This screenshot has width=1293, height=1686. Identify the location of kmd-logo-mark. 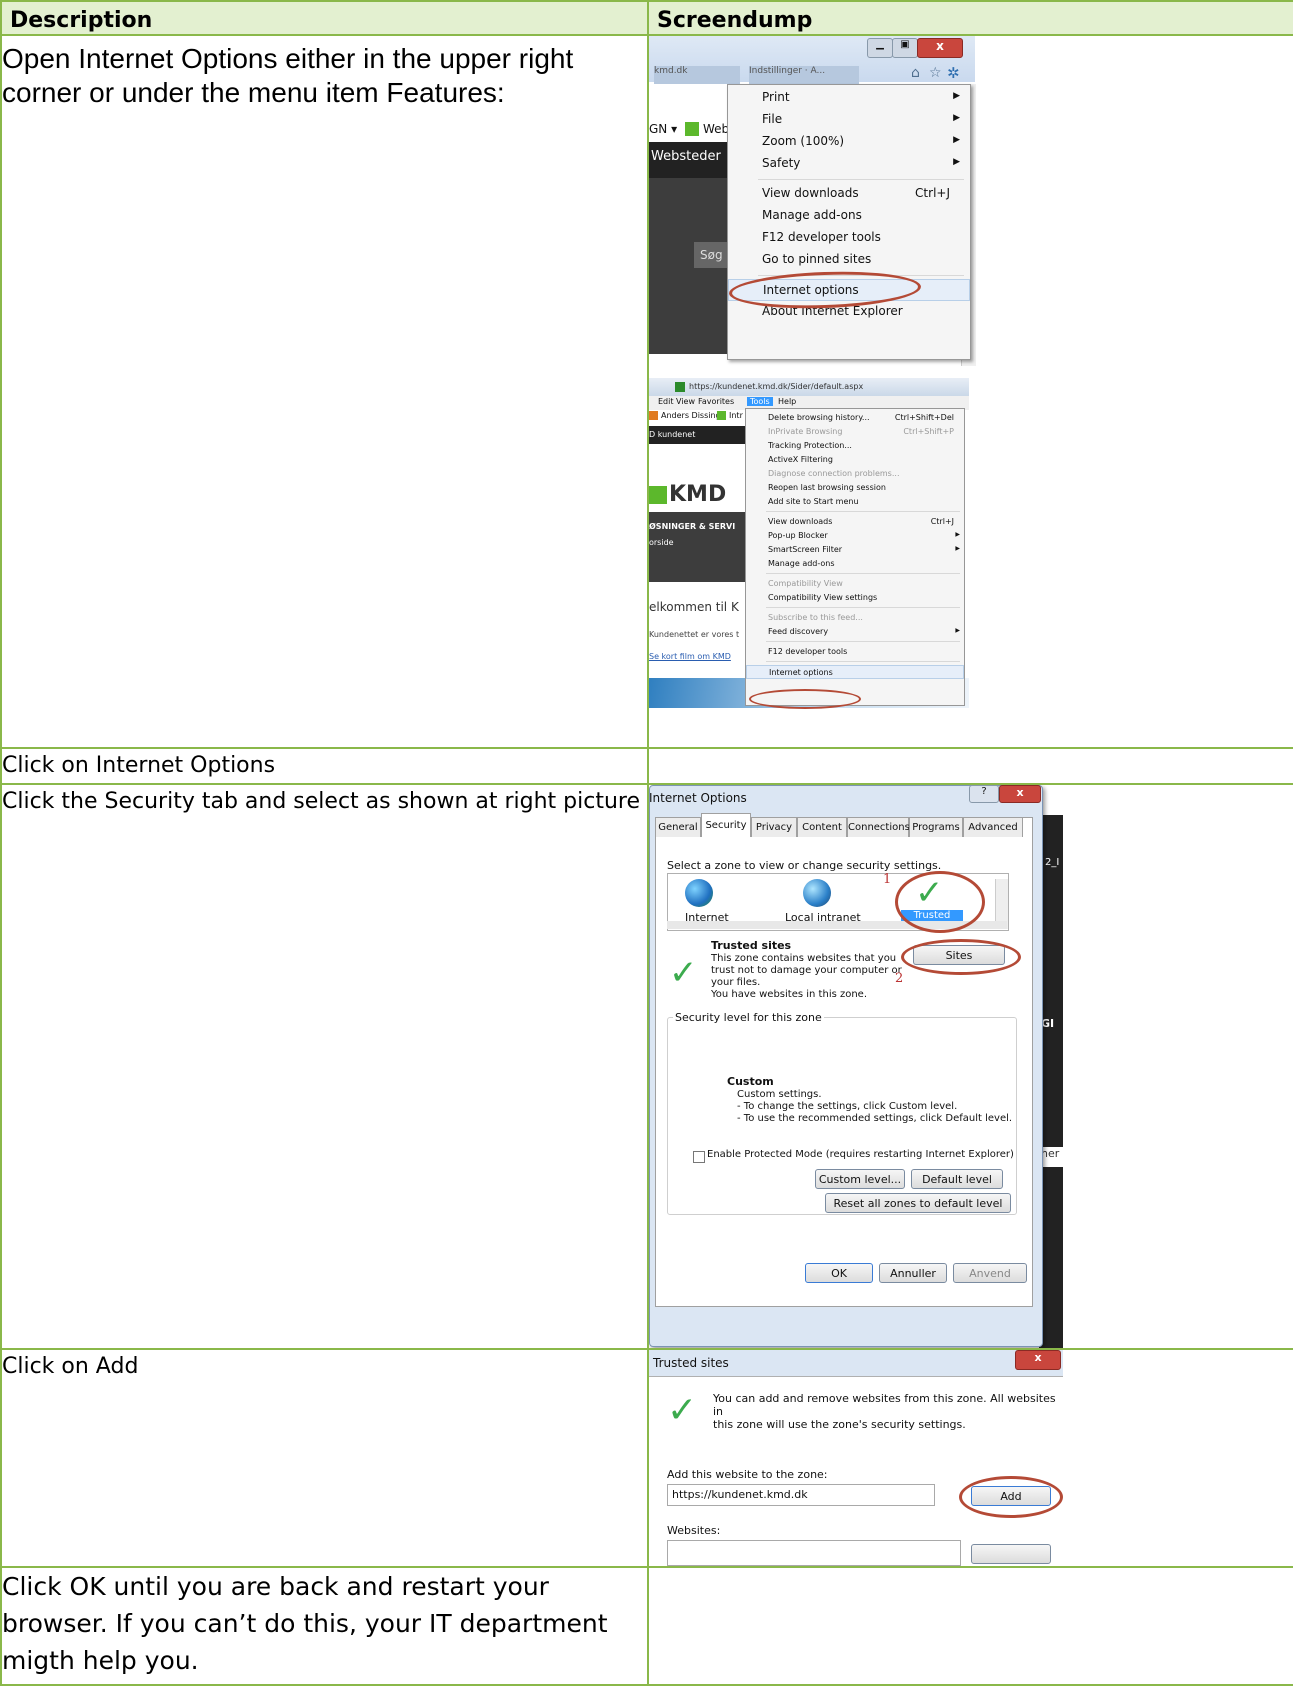
(658, 495).